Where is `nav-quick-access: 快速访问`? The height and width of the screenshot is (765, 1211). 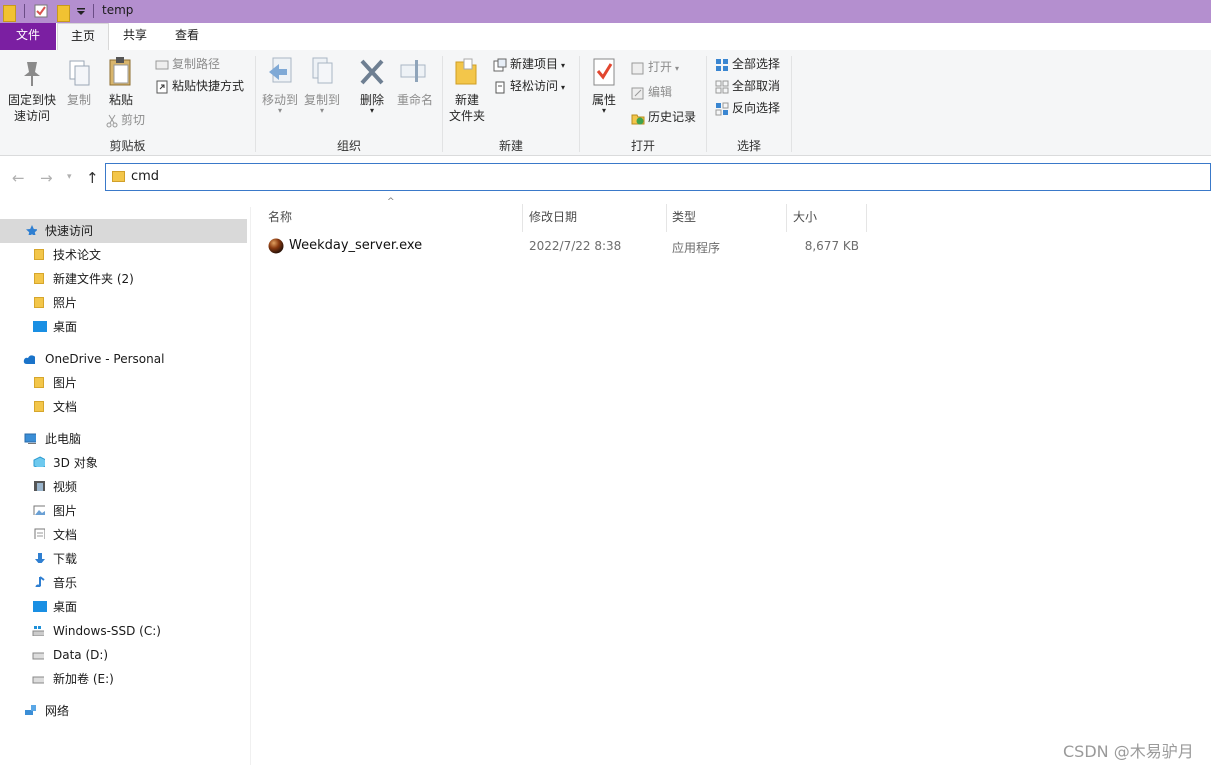 nav-quick-access: 快速访问 is located at coordinates (123, 231).